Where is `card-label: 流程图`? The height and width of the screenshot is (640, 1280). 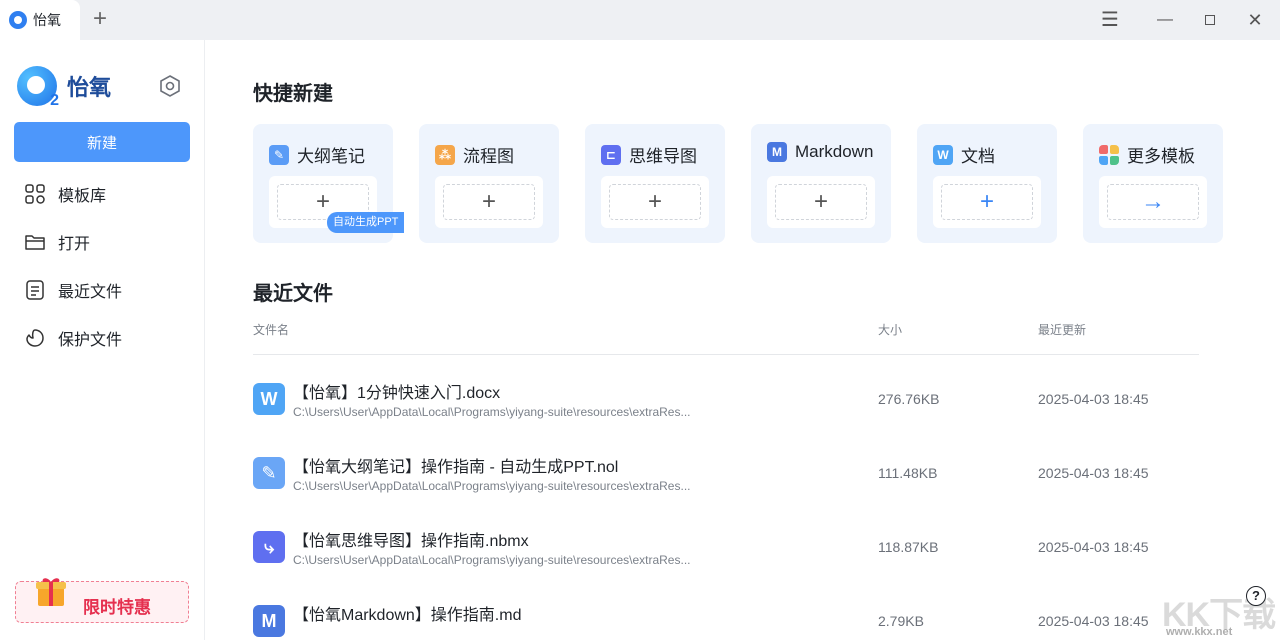 card-label: 流程图 is located at coordinates (488, 156).